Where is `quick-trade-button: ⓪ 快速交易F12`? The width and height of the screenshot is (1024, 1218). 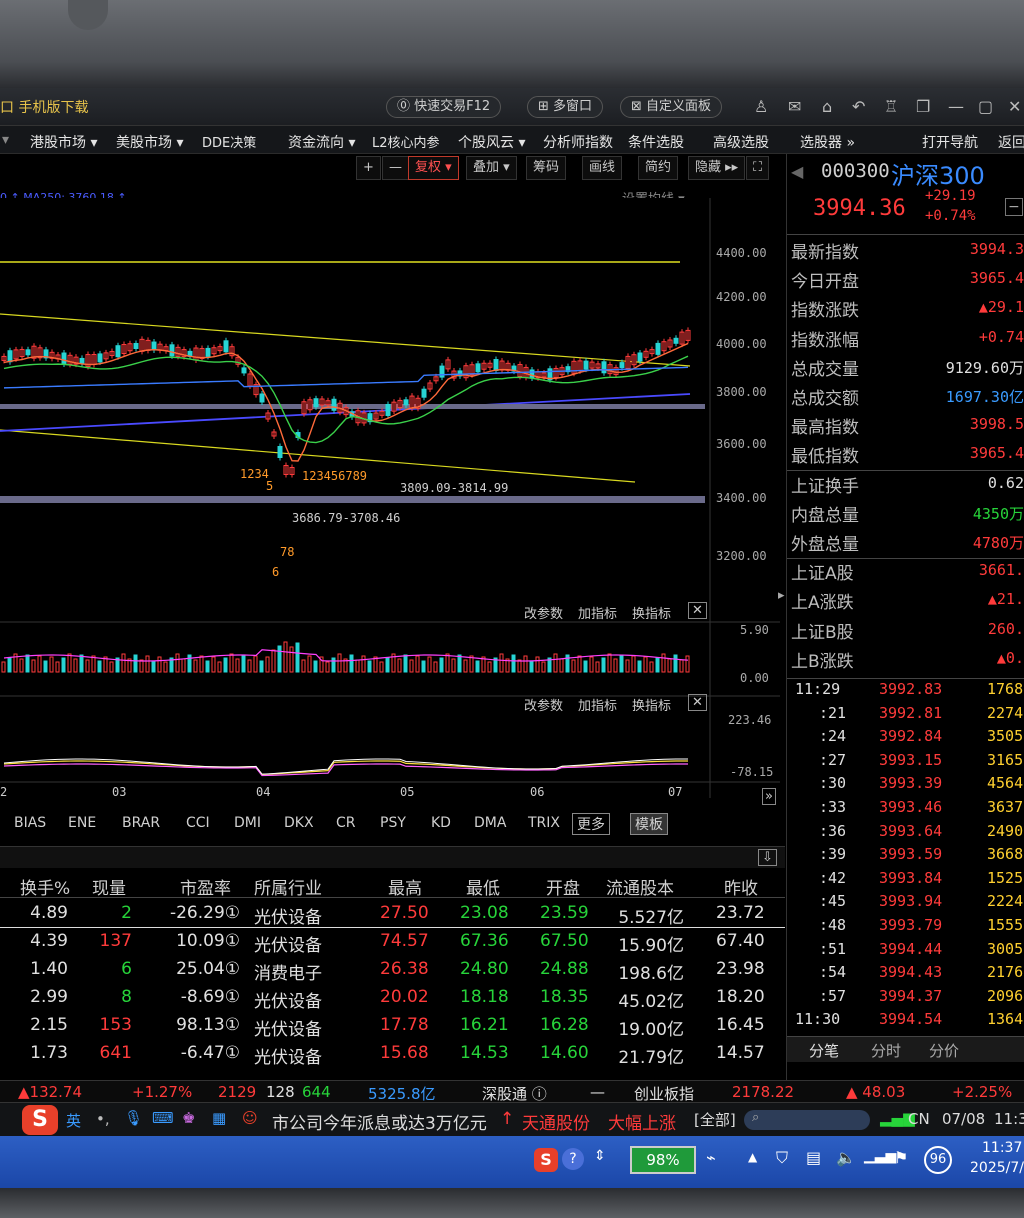
quick-trade-button: ⓪ 快速交易F12 is located at coordinates (444, 107).